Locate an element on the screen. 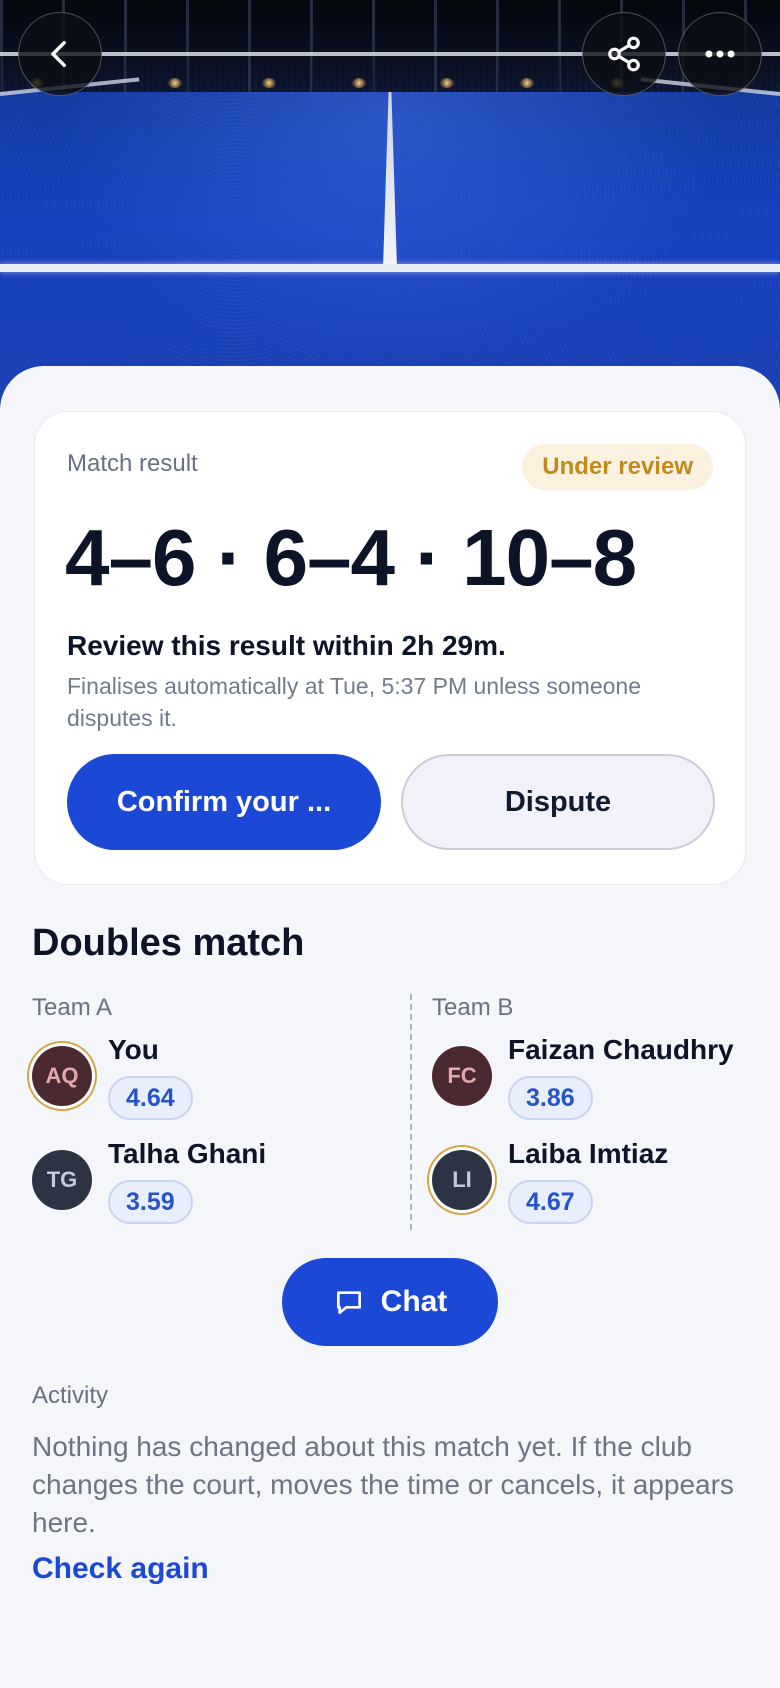 This screenshot has width=780, height=1688. chat-bubble-icon is located at coordinates (348, 1302).